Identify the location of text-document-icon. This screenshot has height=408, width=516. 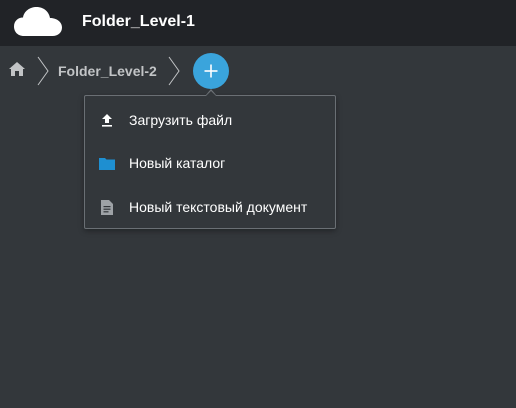
(107, 207).